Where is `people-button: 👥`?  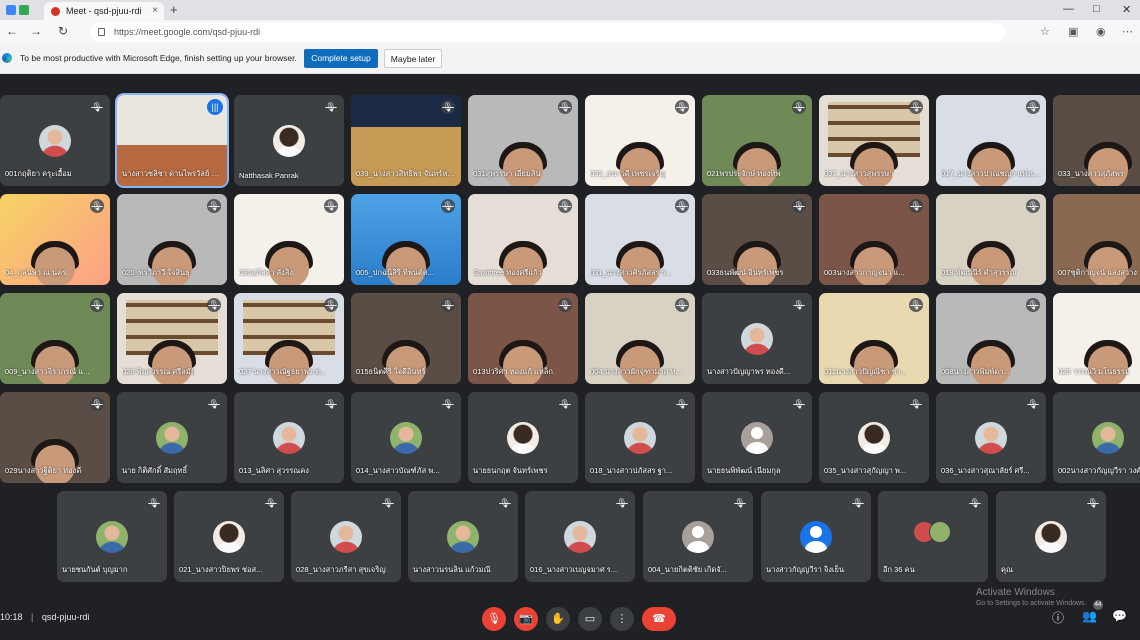
people-button: 👥 is located at coordinates (1089, 616).